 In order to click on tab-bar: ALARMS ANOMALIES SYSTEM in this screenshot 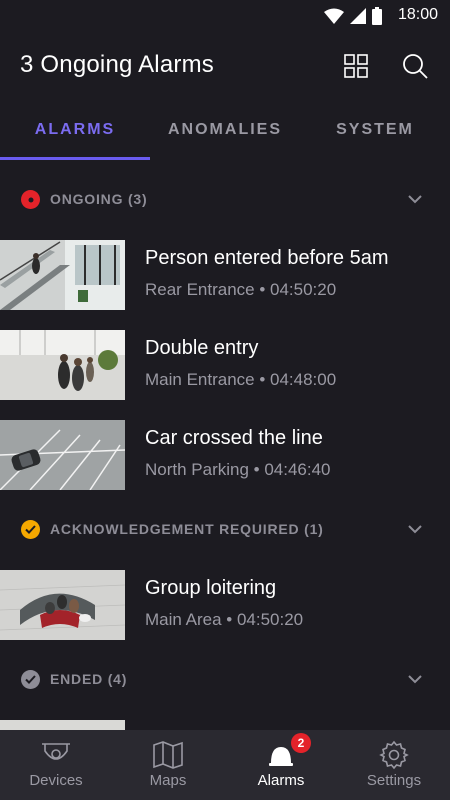, I will do `click(225, 130)`.